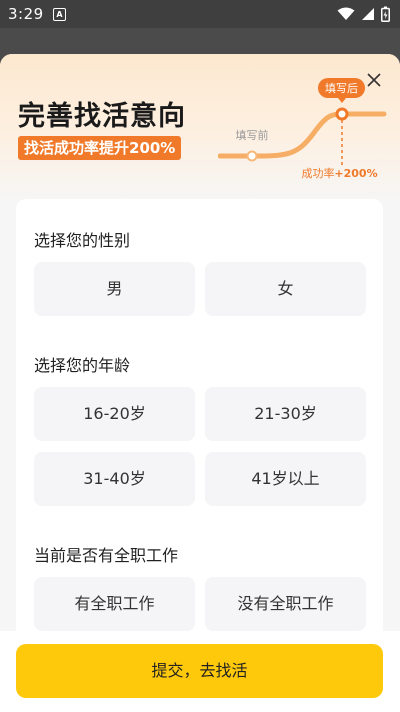  What do you see at coordinates (114, 289) in the screenshot?
I see `gender-option-male: 男` at bounding box center [114, 289].